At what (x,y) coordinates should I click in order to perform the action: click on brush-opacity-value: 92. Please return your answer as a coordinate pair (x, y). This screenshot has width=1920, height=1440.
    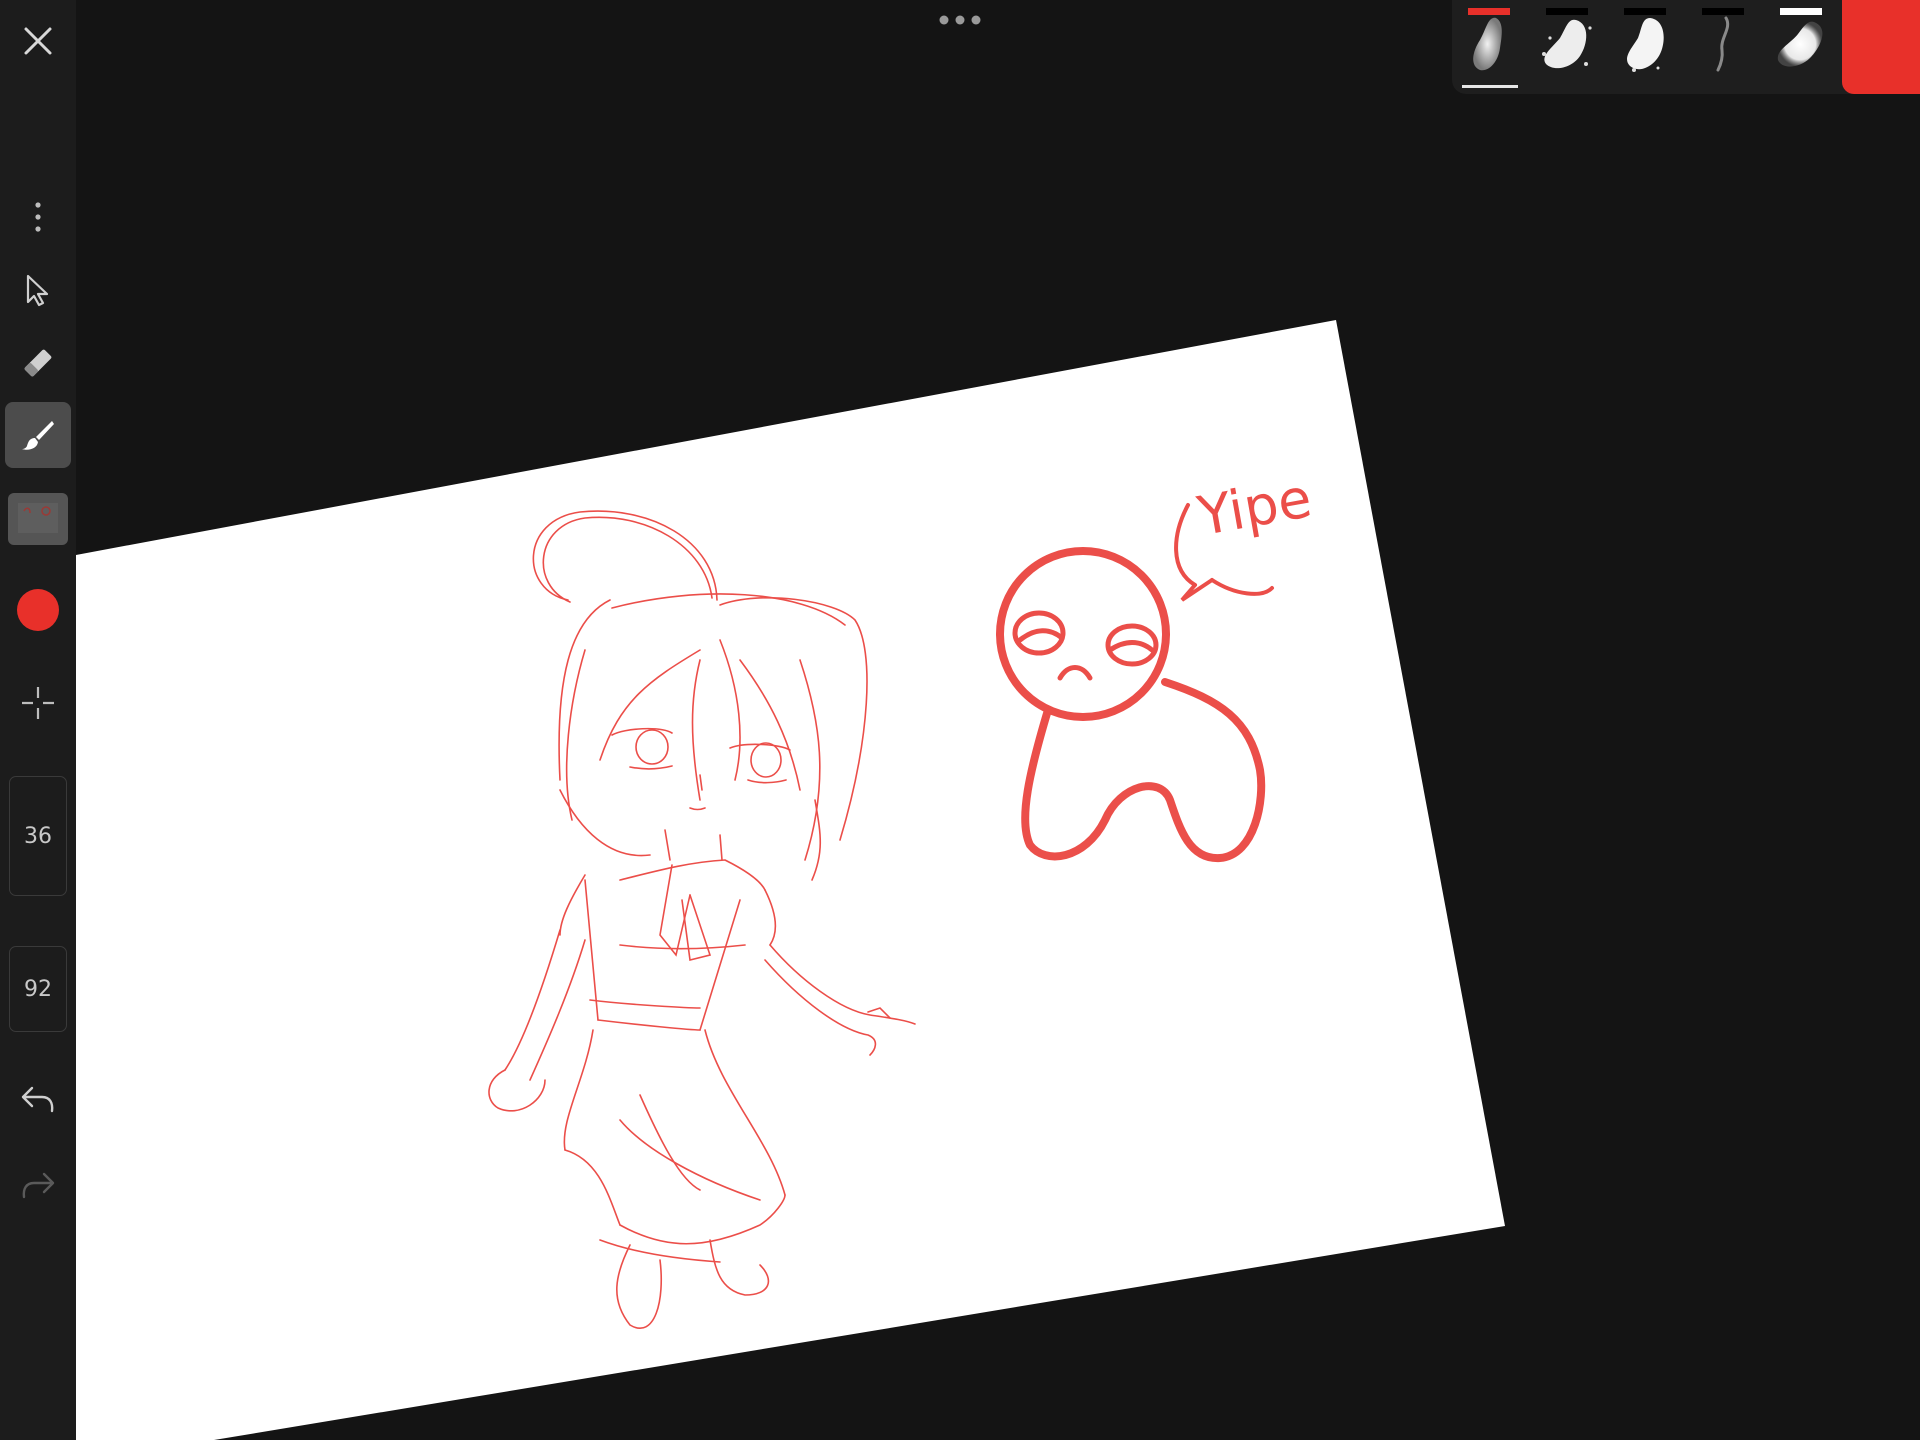
    Looking at the image, I should click on (38, 989).